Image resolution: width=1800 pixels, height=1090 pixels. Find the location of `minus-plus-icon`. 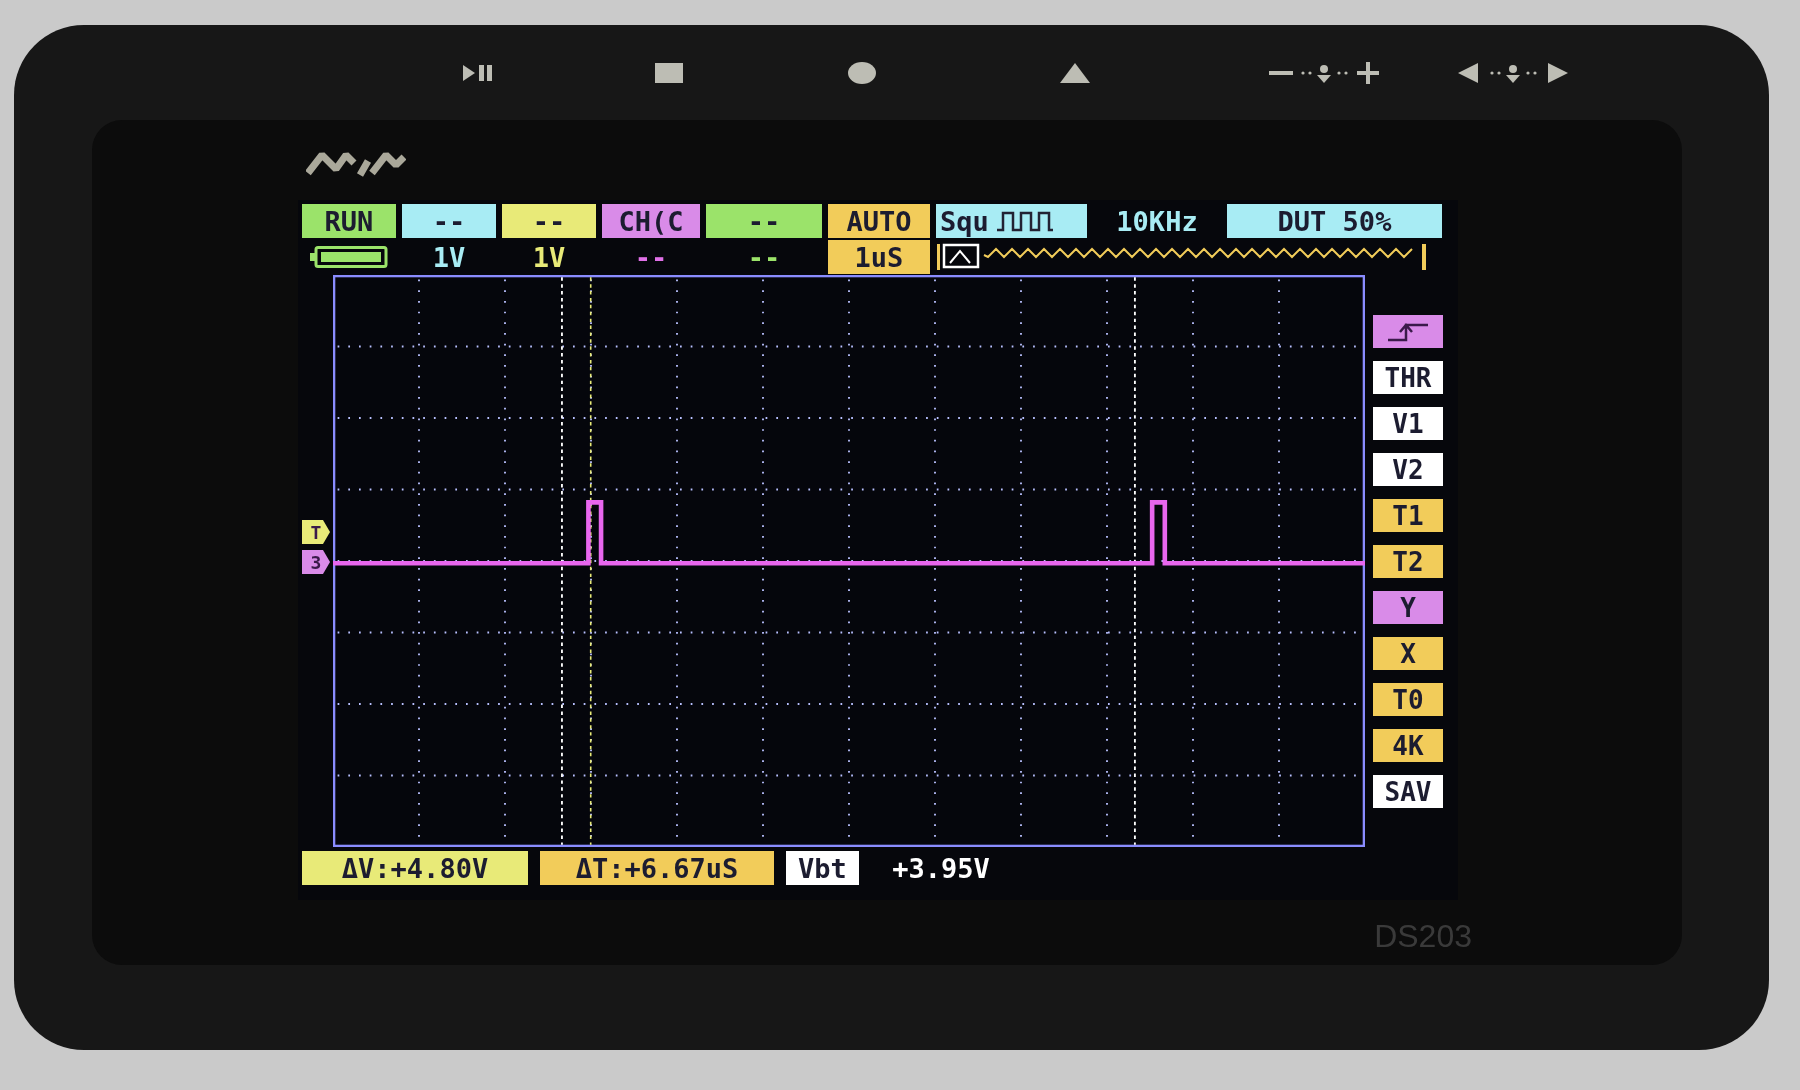

minus-plus-icon is located at coordinates (1324, 72).